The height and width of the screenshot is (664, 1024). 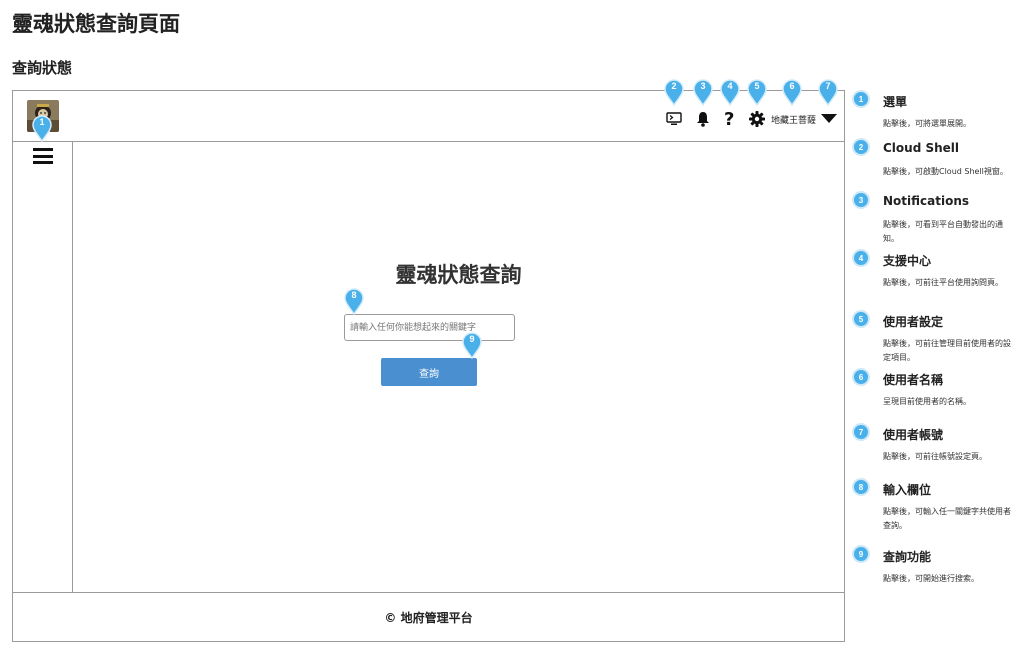 What do you see at coordinates (729, 119) in the screenshot?
I see `question-icon: ?` at bounding box center [729, 119].